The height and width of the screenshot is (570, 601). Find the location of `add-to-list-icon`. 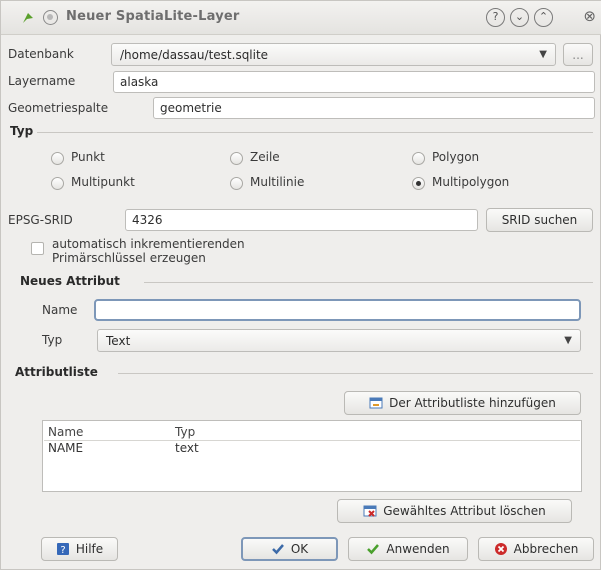

add-to-list-icon is located at coordinates (376, 403).